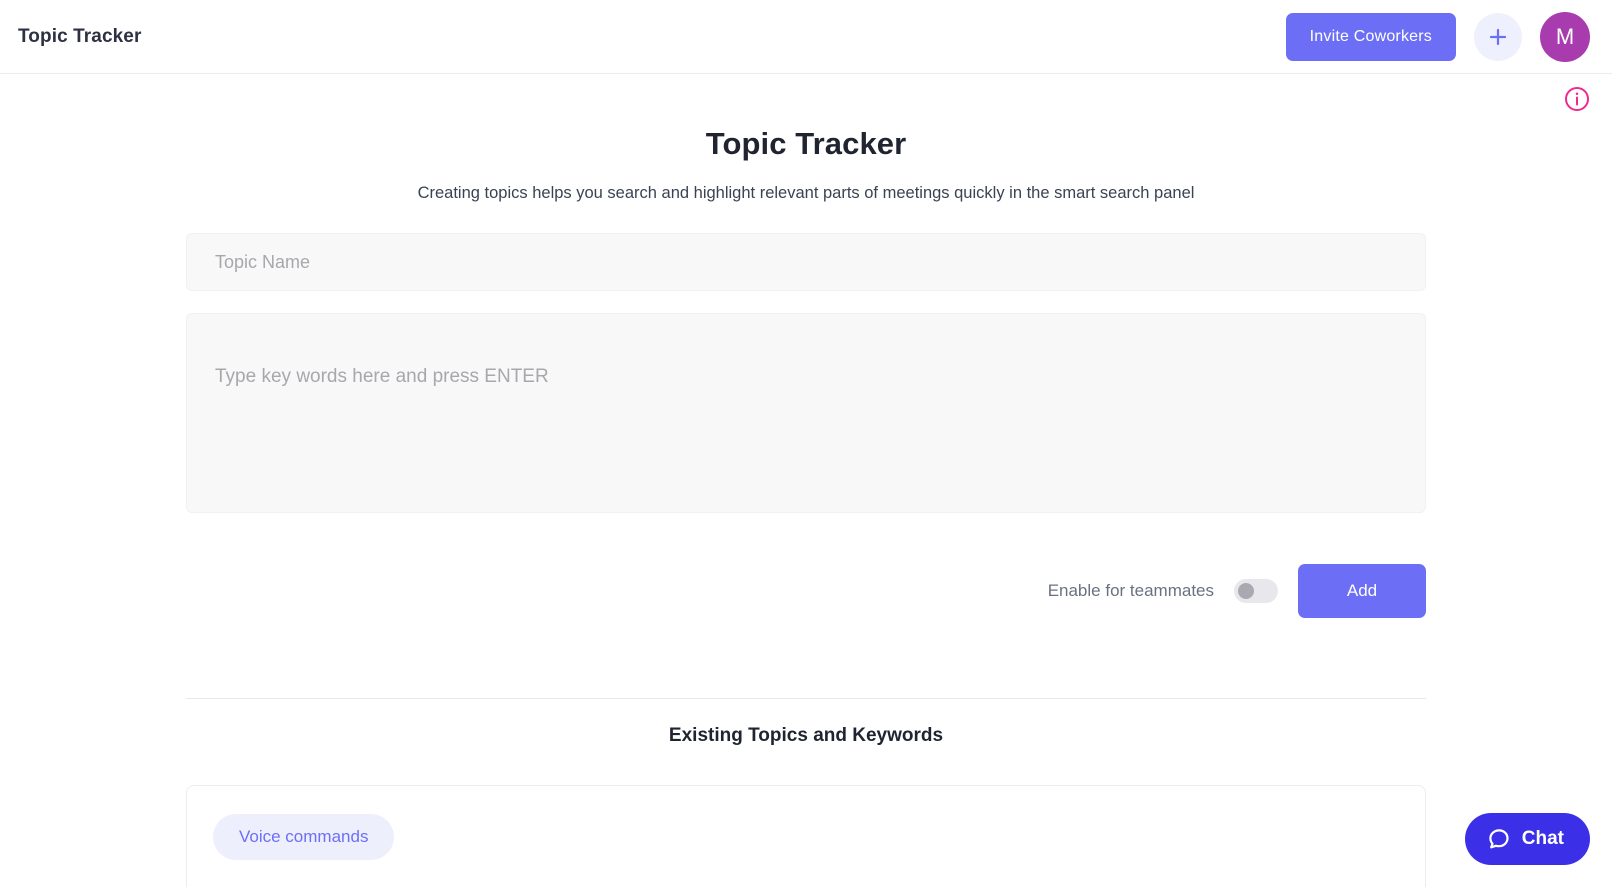 The height and width of the screenshot is (887, 1612). What do you see at coordinates (1577, 99) in the screenshot?
I see `info-circle-icon` at bounding box center [1577, 99].